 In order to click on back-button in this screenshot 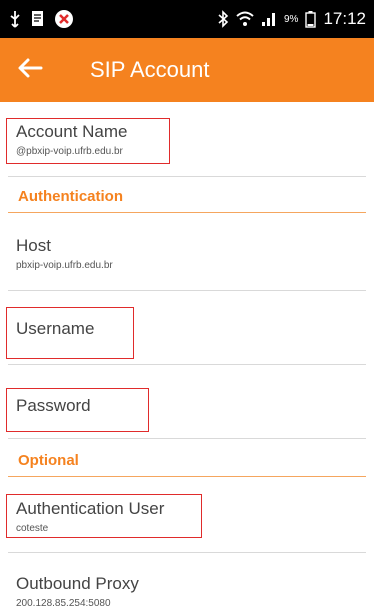, I will do `click(30, 70)`.